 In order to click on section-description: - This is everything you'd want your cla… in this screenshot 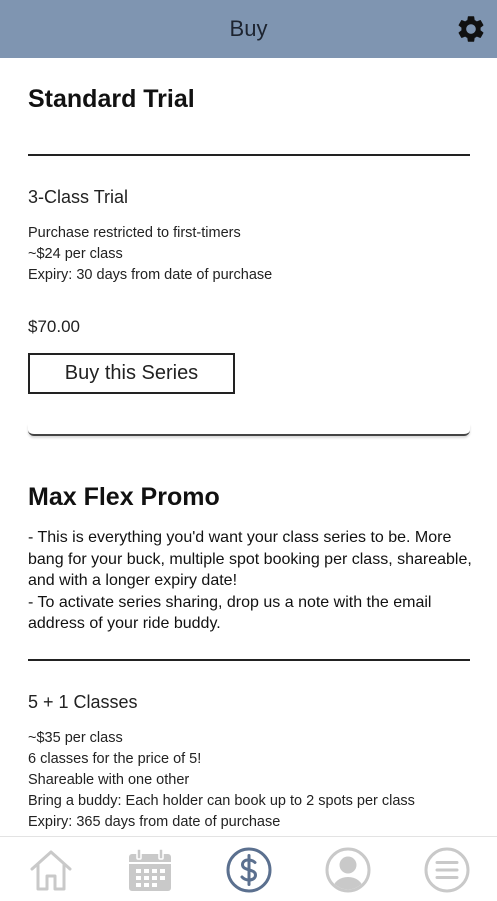, I will do `click(250, 581)`.